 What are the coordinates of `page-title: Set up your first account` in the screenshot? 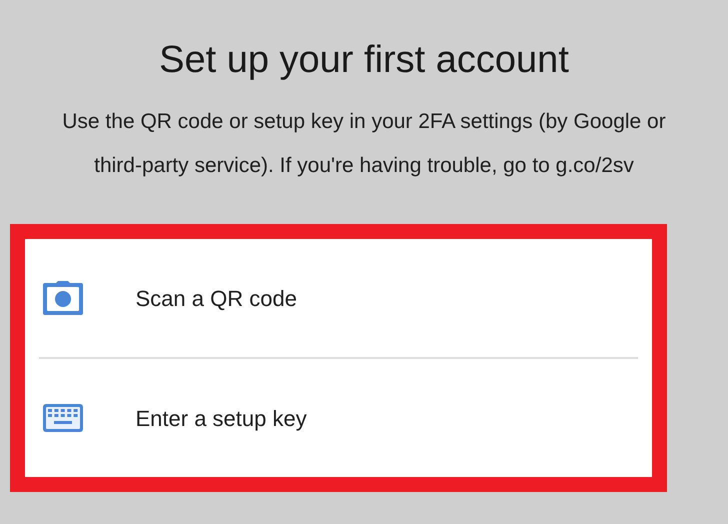 It's located at (364, 60).